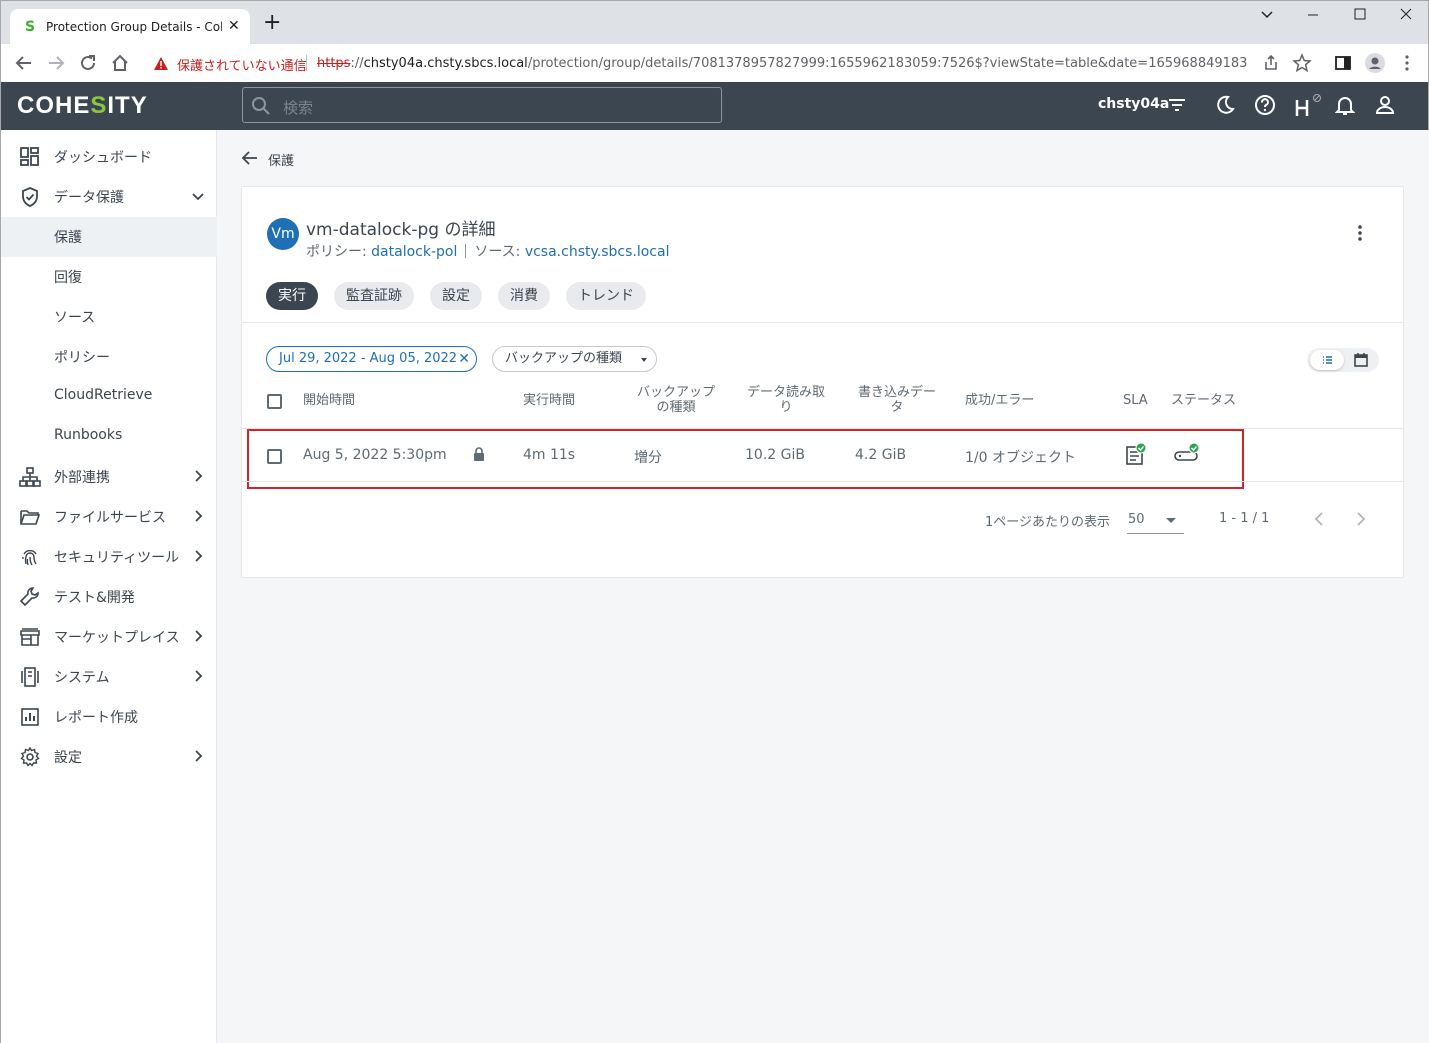 The height and width of the screenshot is (1043, 1429). I want to click on clear-filter-icon: ✕, so click(464, 359).